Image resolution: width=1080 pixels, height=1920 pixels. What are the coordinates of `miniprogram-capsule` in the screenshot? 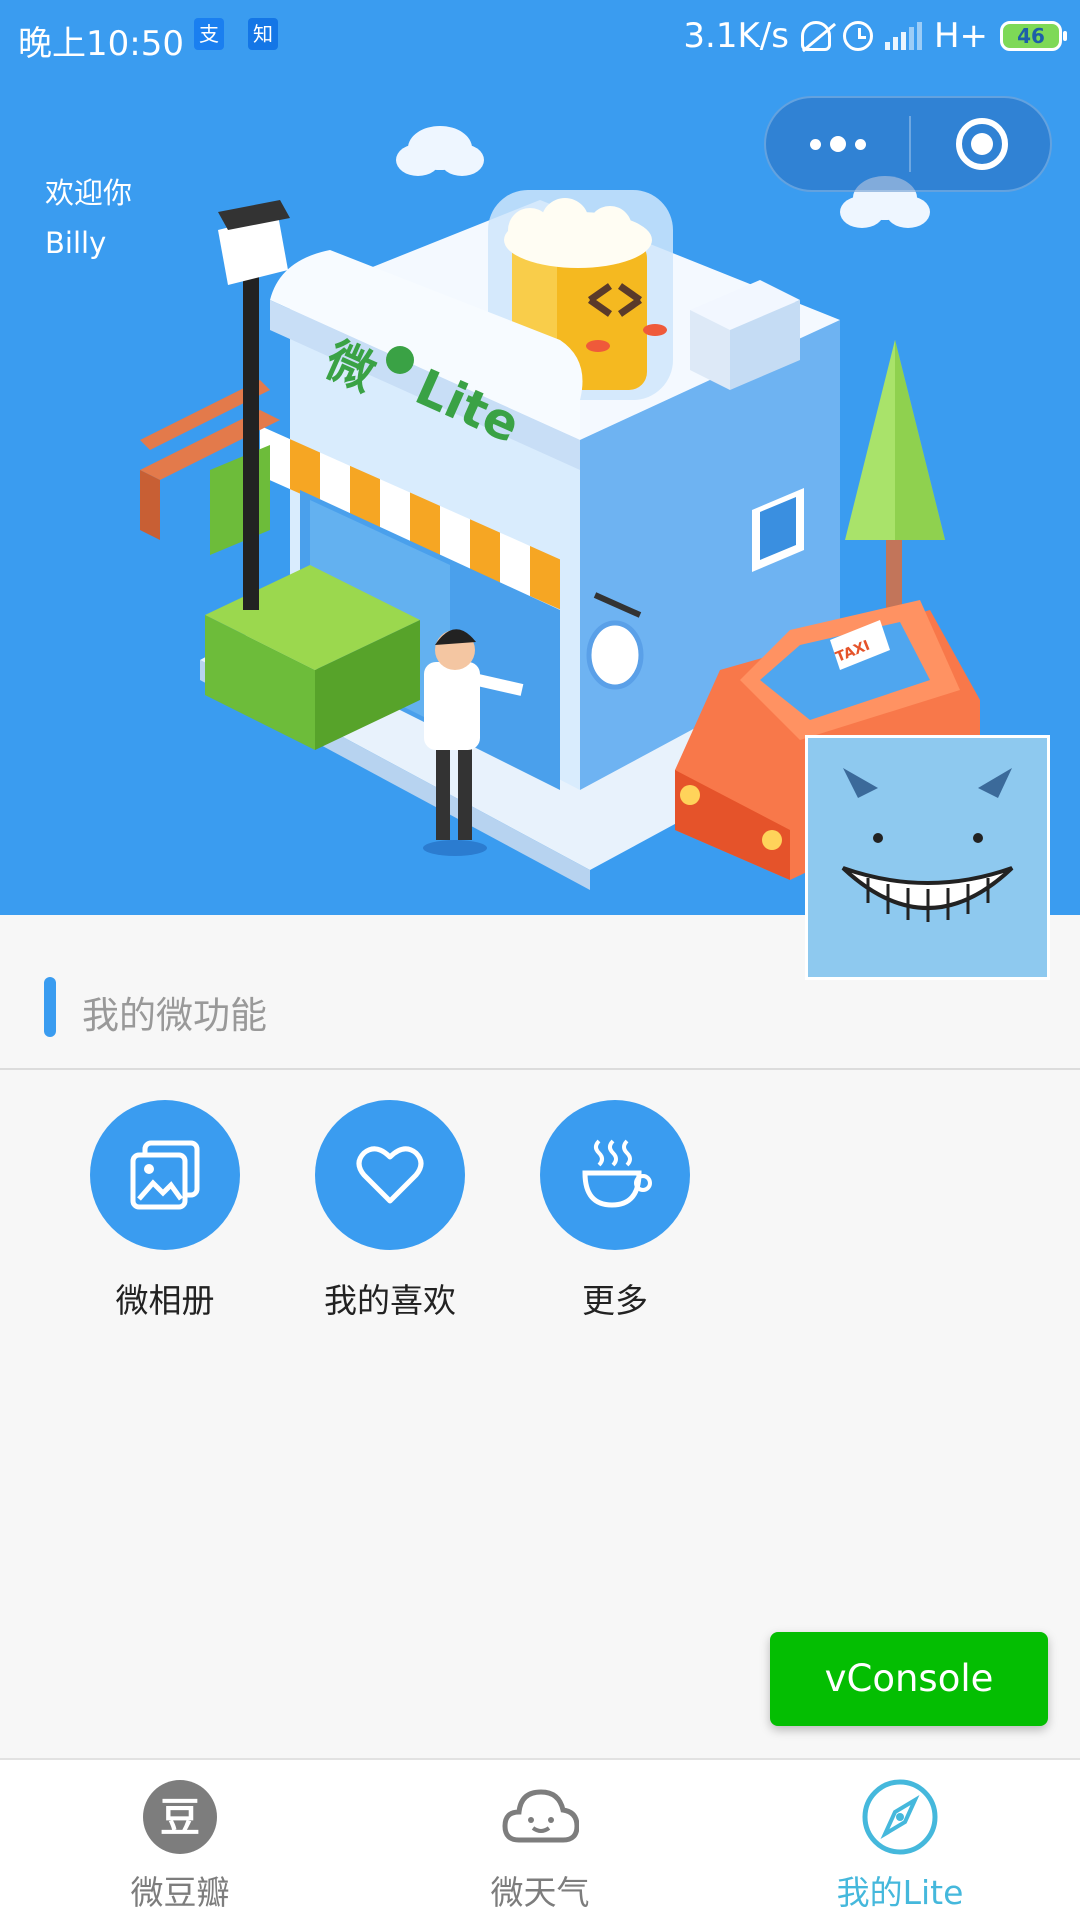 It's located at (908, 144).